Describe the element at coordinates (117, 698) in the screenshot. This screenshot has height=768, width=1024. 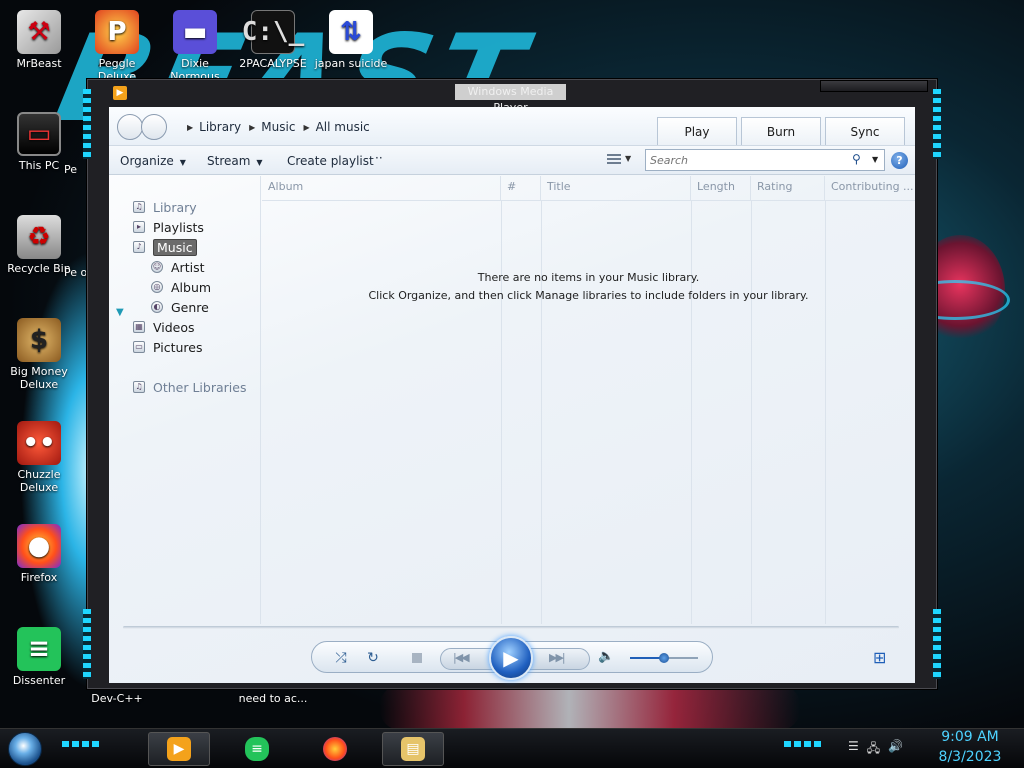
I see `desktop-icon-devcpp-label: Dev-C++` at that location.